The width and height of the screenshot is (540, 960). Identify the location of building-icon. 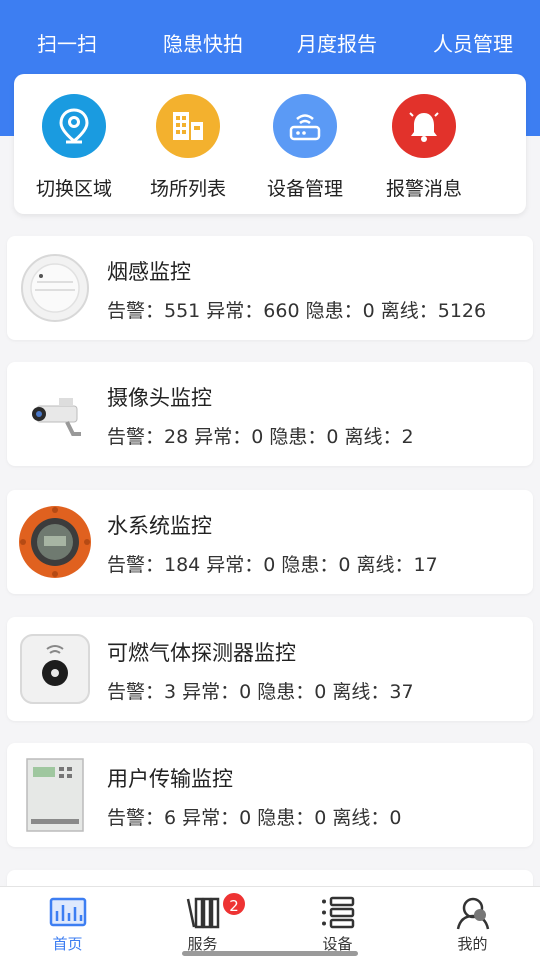
(188, 126).